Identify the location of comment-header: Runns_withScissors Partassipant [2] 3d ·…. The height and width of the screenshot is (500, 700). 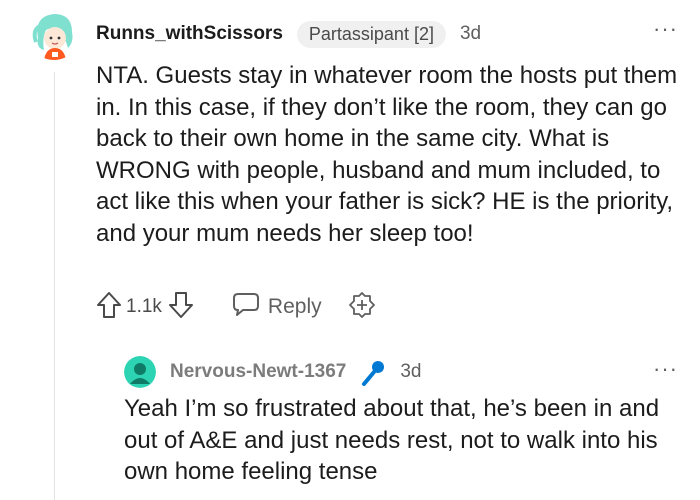
(353, 34).